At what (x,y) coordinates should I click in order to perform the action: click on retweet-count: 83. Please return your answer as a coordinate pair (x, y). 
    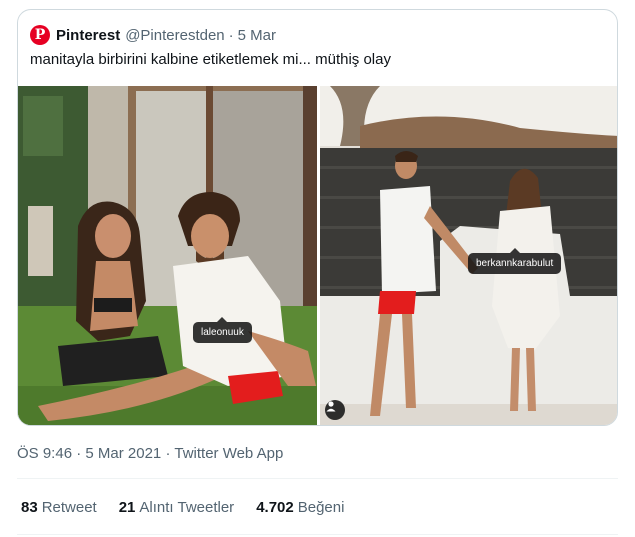
    Looking at the image, I should click on (29, 507).